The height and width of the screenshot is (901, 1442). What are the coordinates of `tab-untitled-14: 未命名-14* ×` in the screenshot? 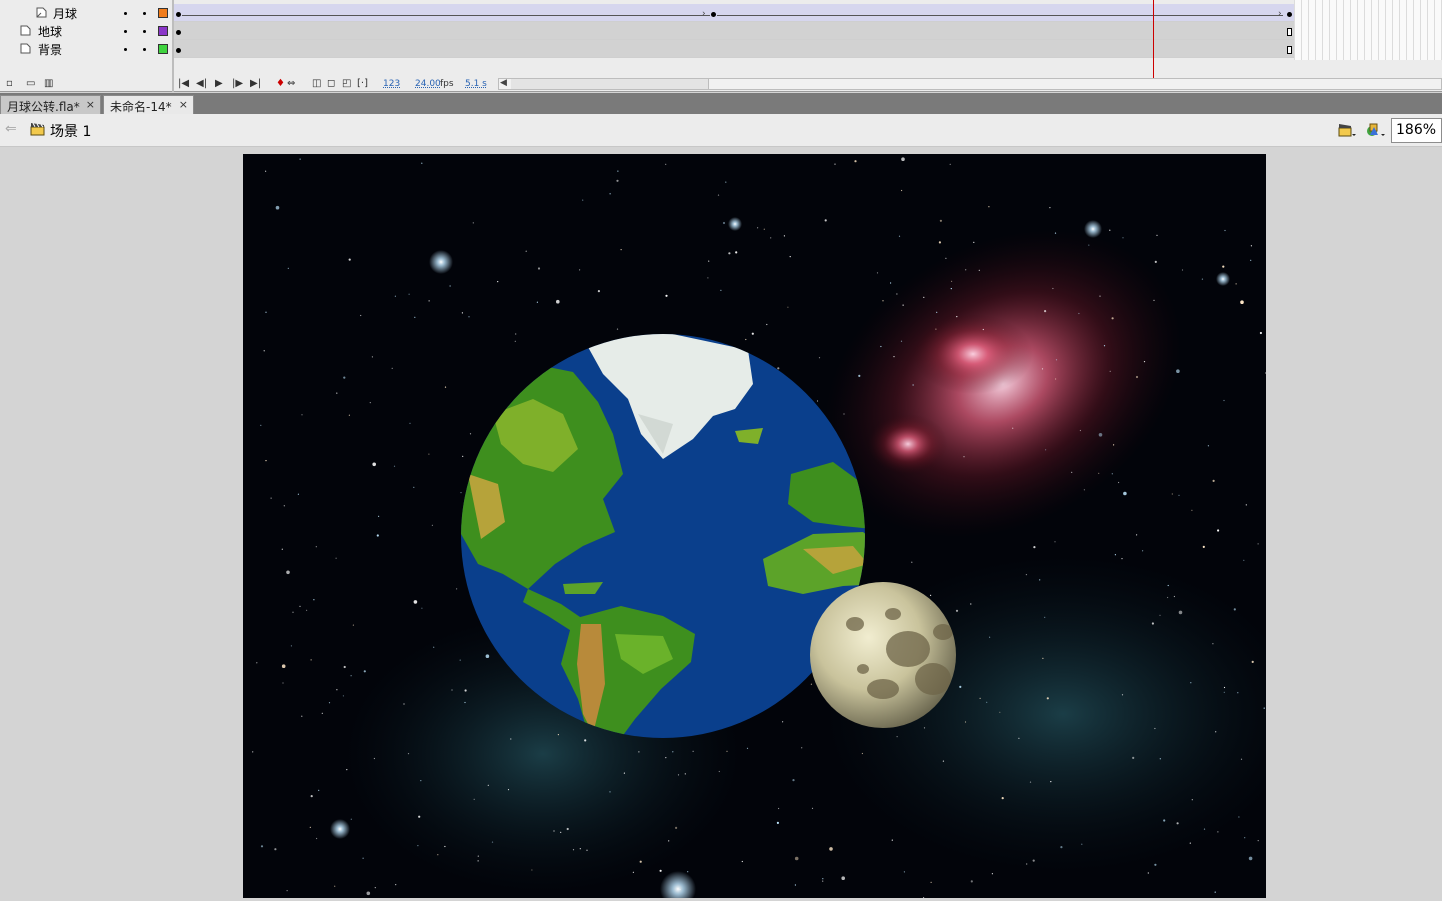 It's located at (148, 104).